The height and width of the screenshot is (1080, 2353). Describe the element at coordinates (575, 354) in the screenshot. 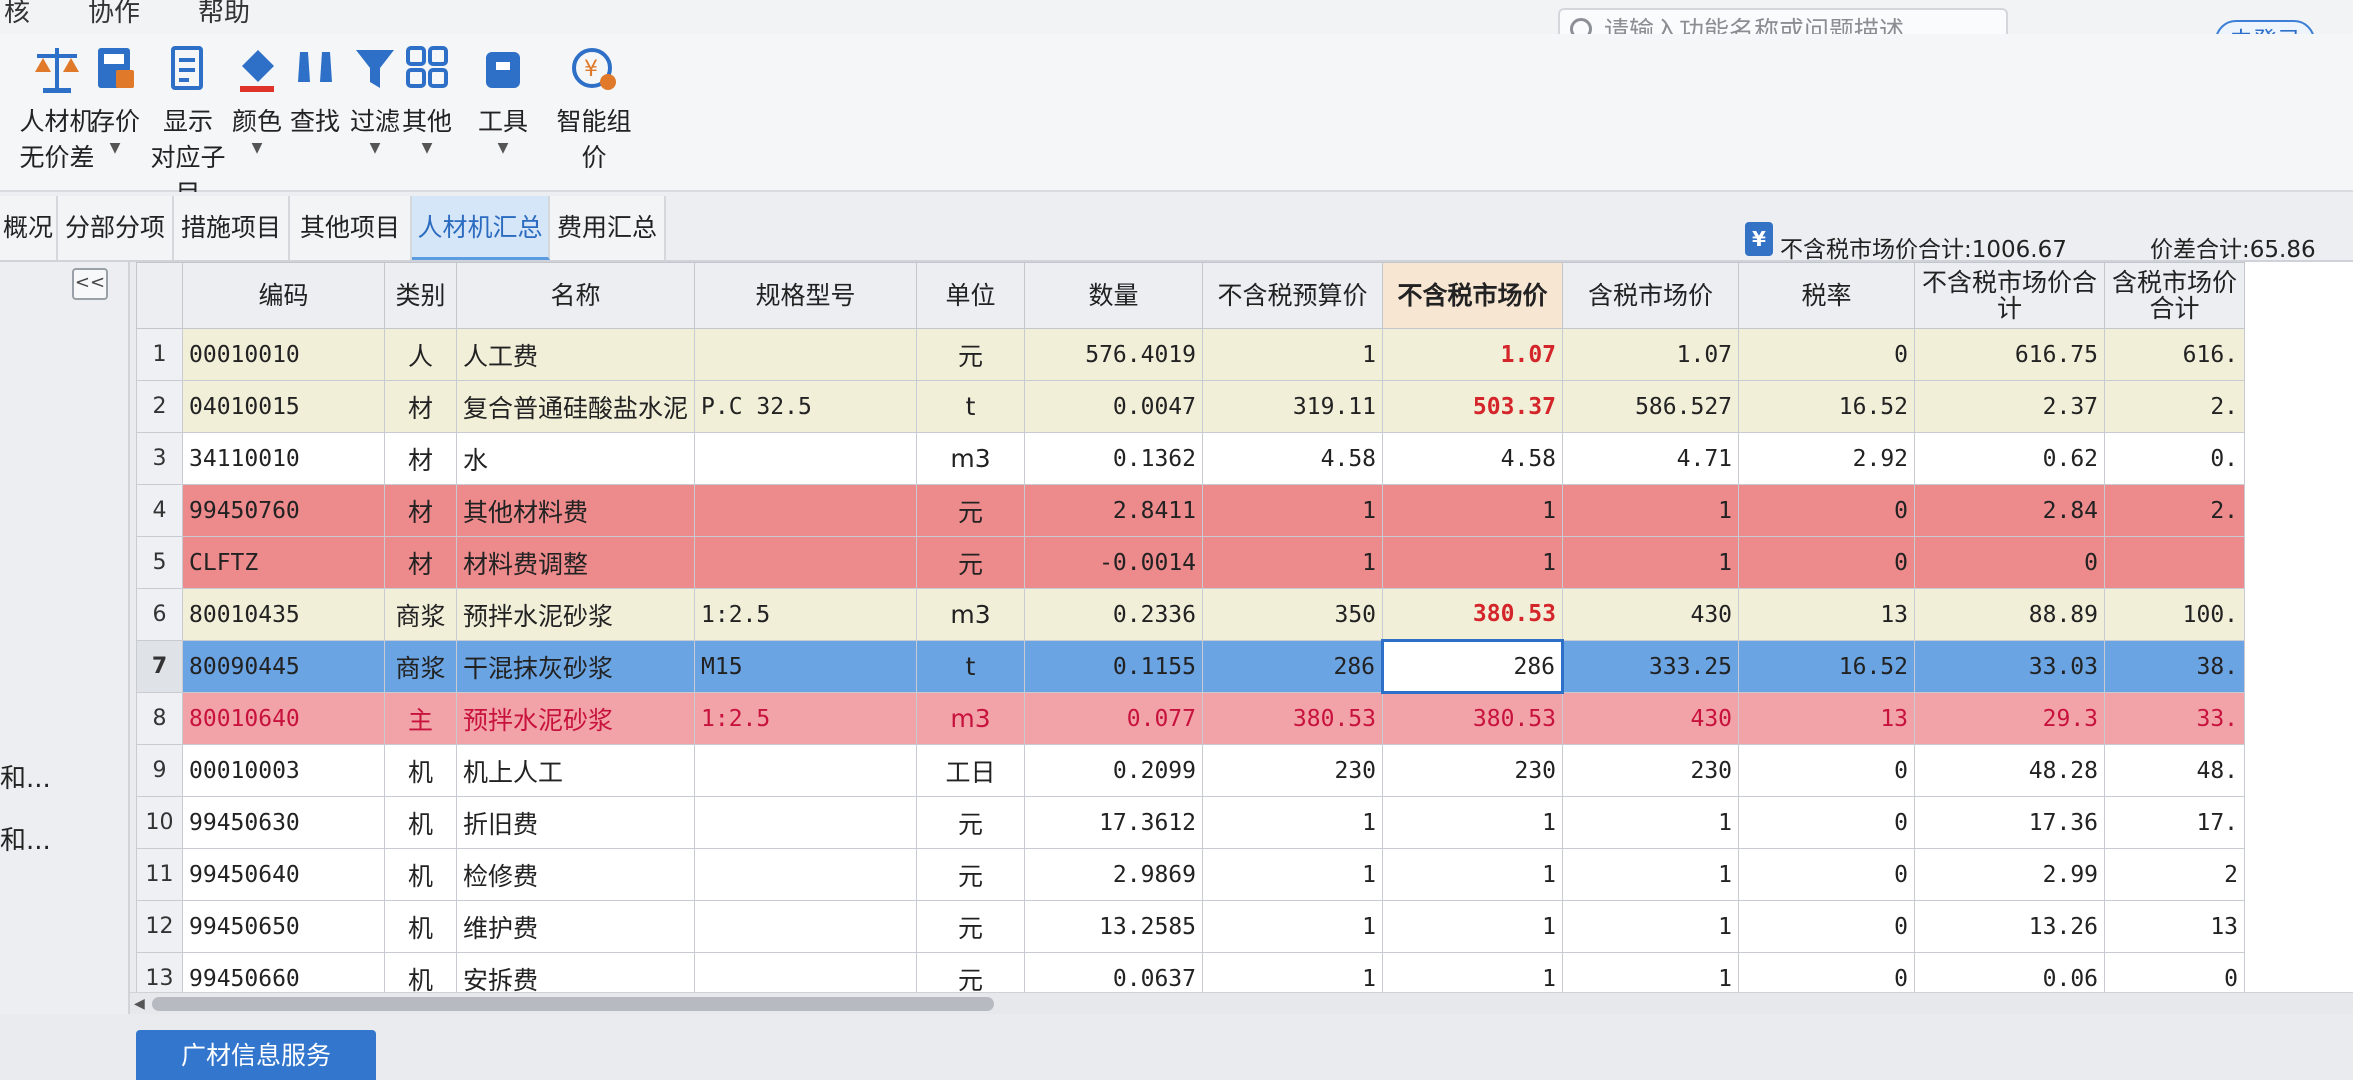

I see `cell-name: 人工费` at that location.